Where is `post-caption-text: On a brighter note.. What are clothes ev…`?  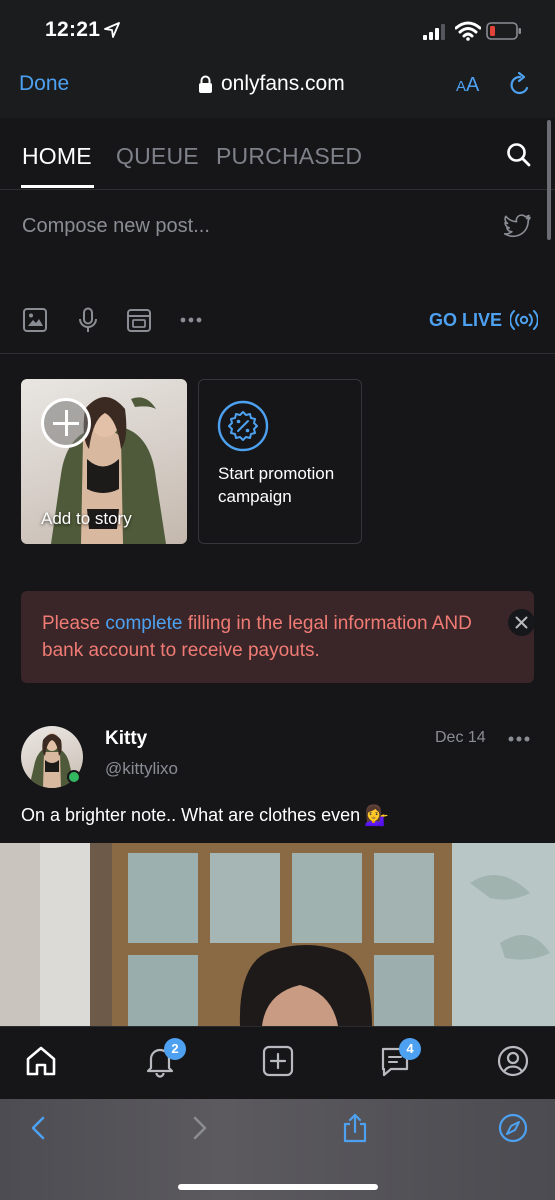
post-caption-text: On a brighter note.. What are clothes ev… is located at coordinates (191, 815).